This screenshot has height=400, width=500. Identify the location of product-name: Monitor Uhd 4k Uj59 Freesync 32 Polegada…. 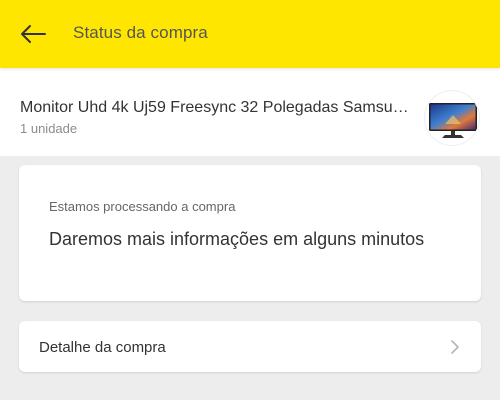
(216, 107).